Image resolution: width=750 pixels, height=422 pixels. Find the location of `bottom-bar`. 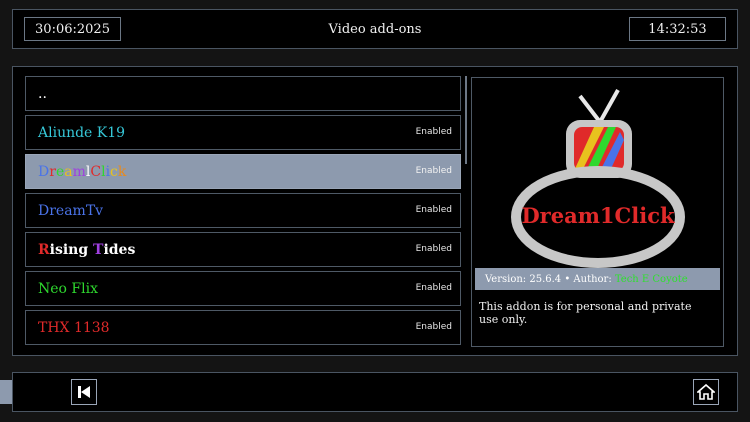

bottom-bar is located at coordinates (375, 392).